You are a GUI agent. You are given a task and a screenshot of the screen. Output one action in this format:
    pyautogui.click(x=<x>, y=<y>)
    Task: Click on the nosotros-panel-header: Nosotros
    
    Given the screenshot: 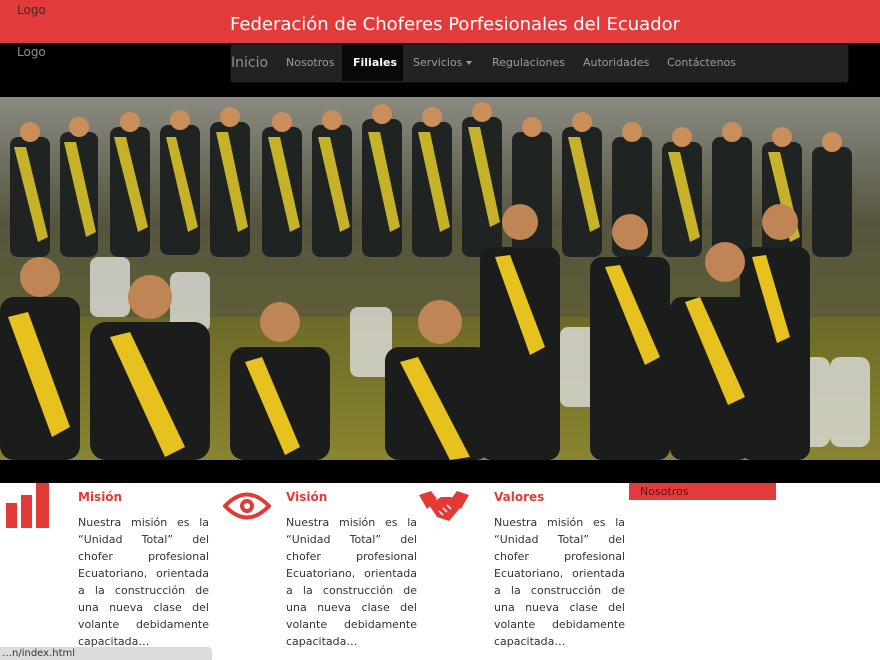 What is the action you would take?
    pyautogui.click(x=702, y=491)
    